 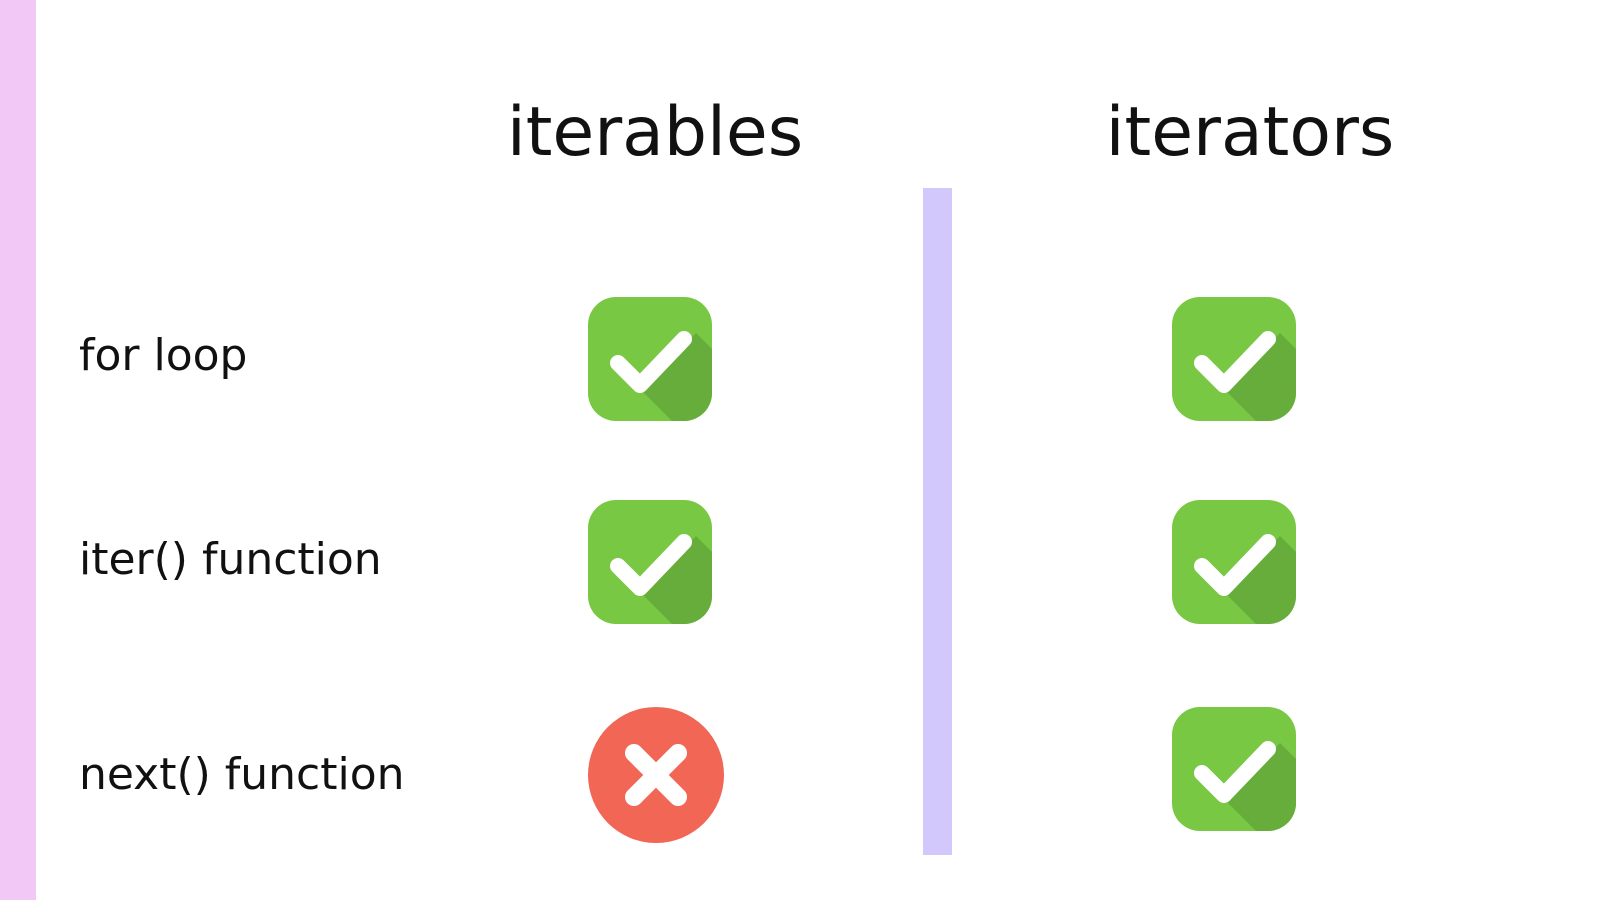 What do you see at coordinates (242, 774) in the screenshot?
I see `row-label-next-function: next() function` at bounding box center [242, 774].